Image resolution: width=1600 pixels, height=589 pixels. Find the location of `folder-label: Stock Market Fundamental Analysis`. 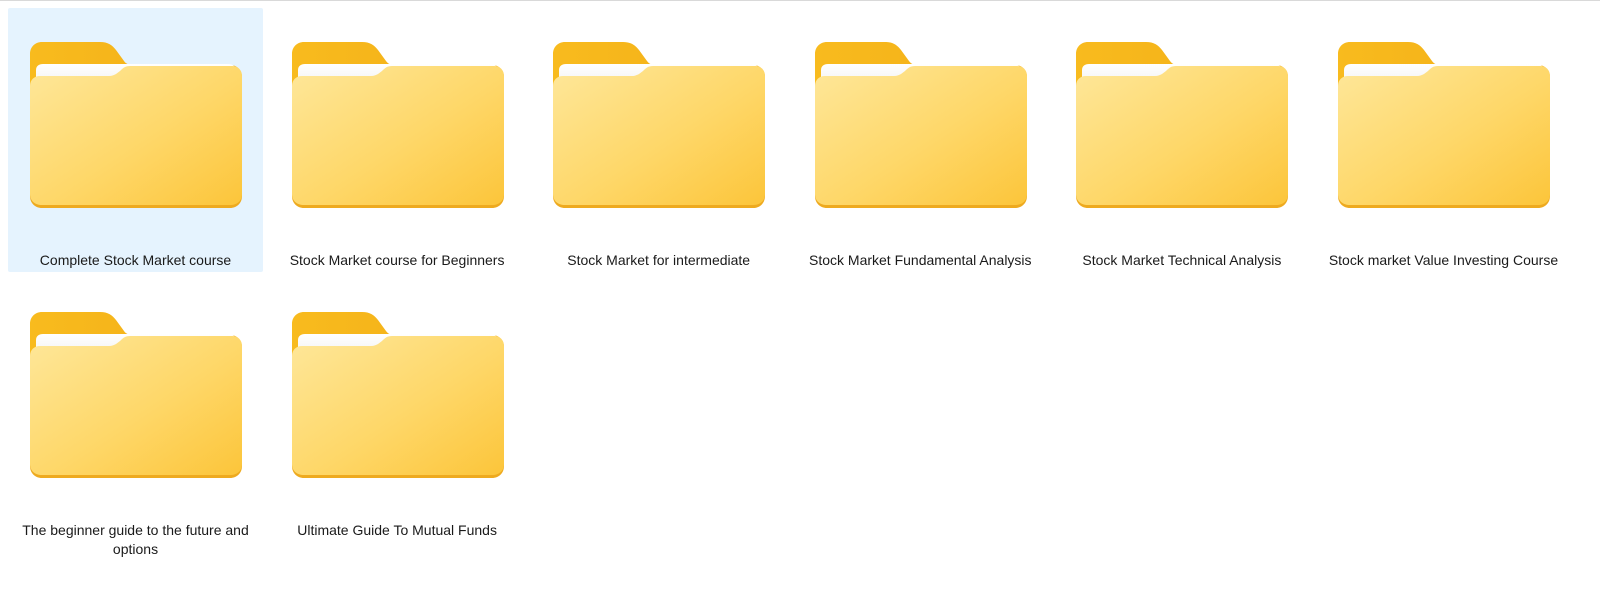

folder-label: Stock Market Fundamental Analysis is located at coordinates (920, 260).